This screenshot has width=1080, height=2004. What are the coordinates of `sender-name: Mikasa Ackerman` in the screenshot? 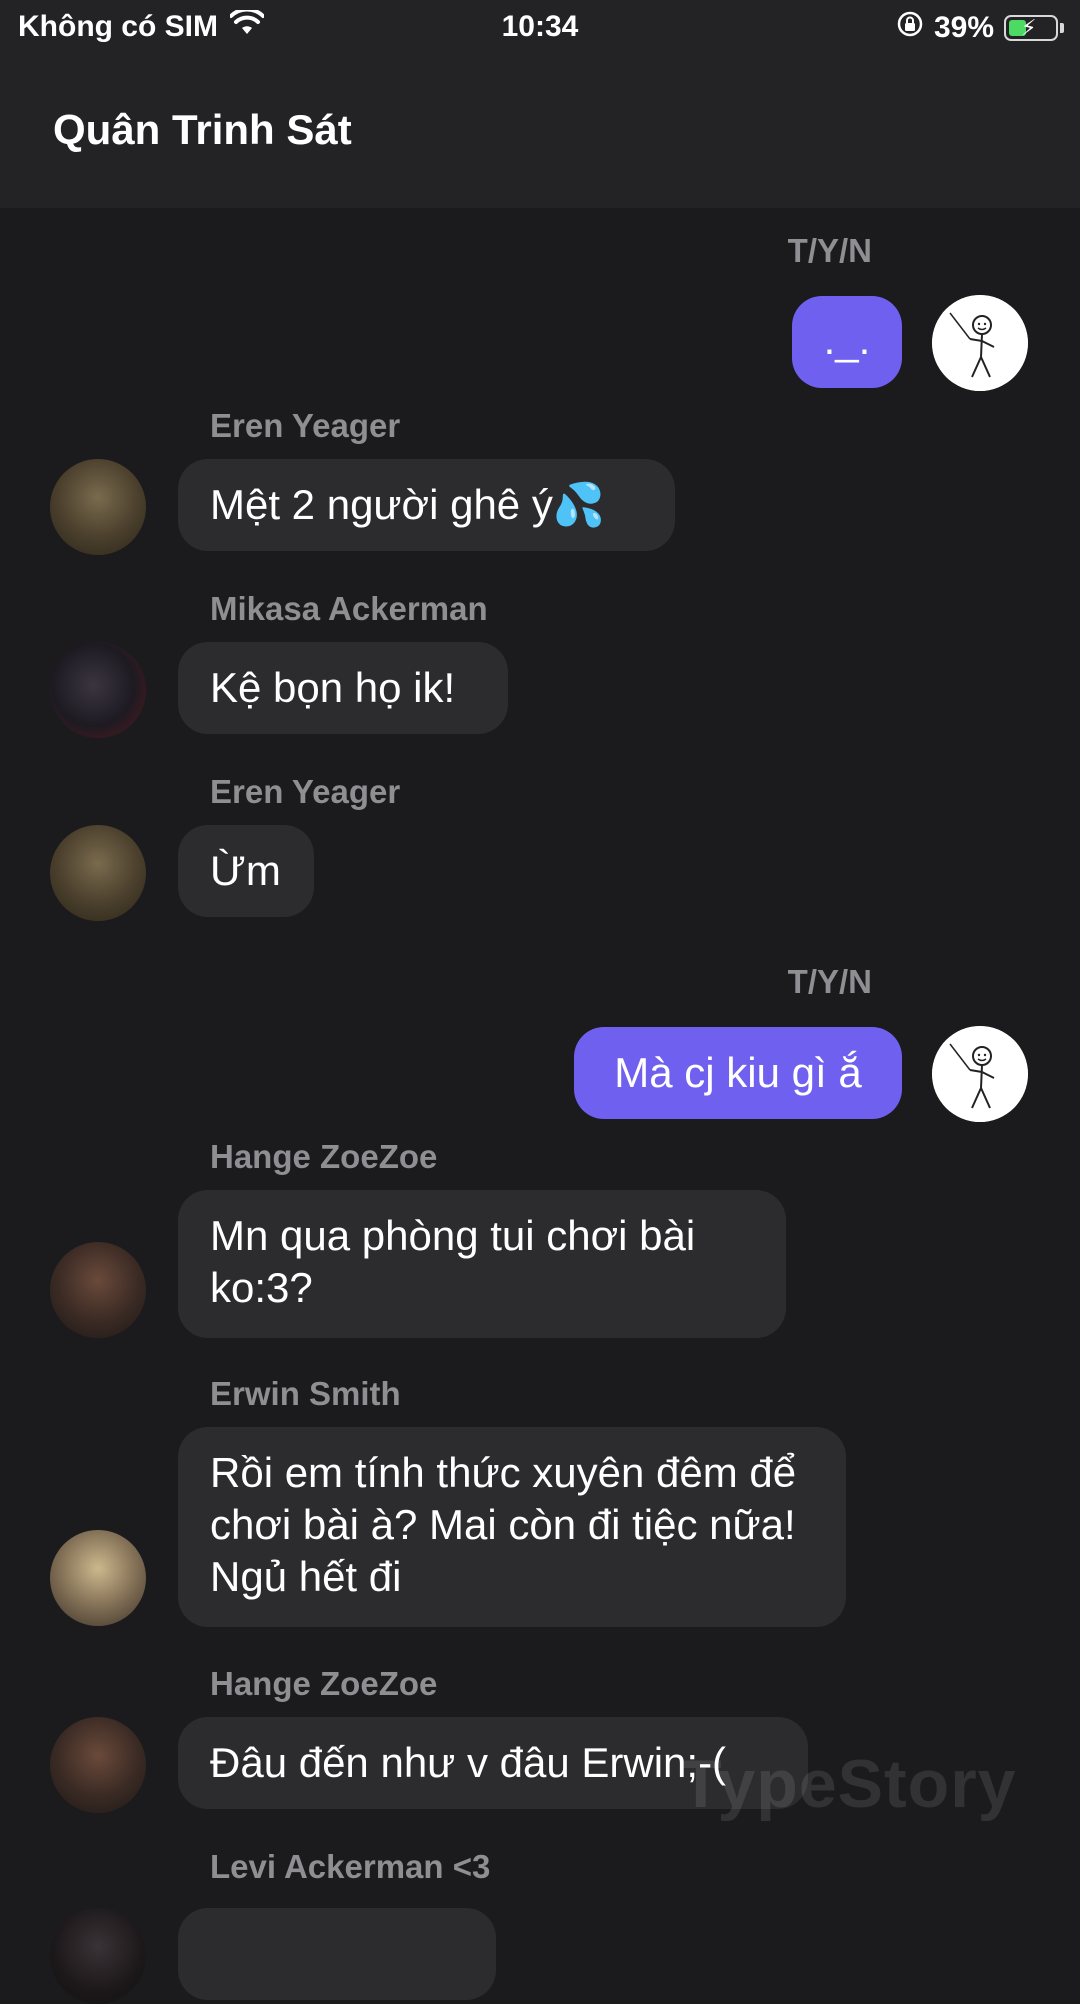 It's located at (349, 608).